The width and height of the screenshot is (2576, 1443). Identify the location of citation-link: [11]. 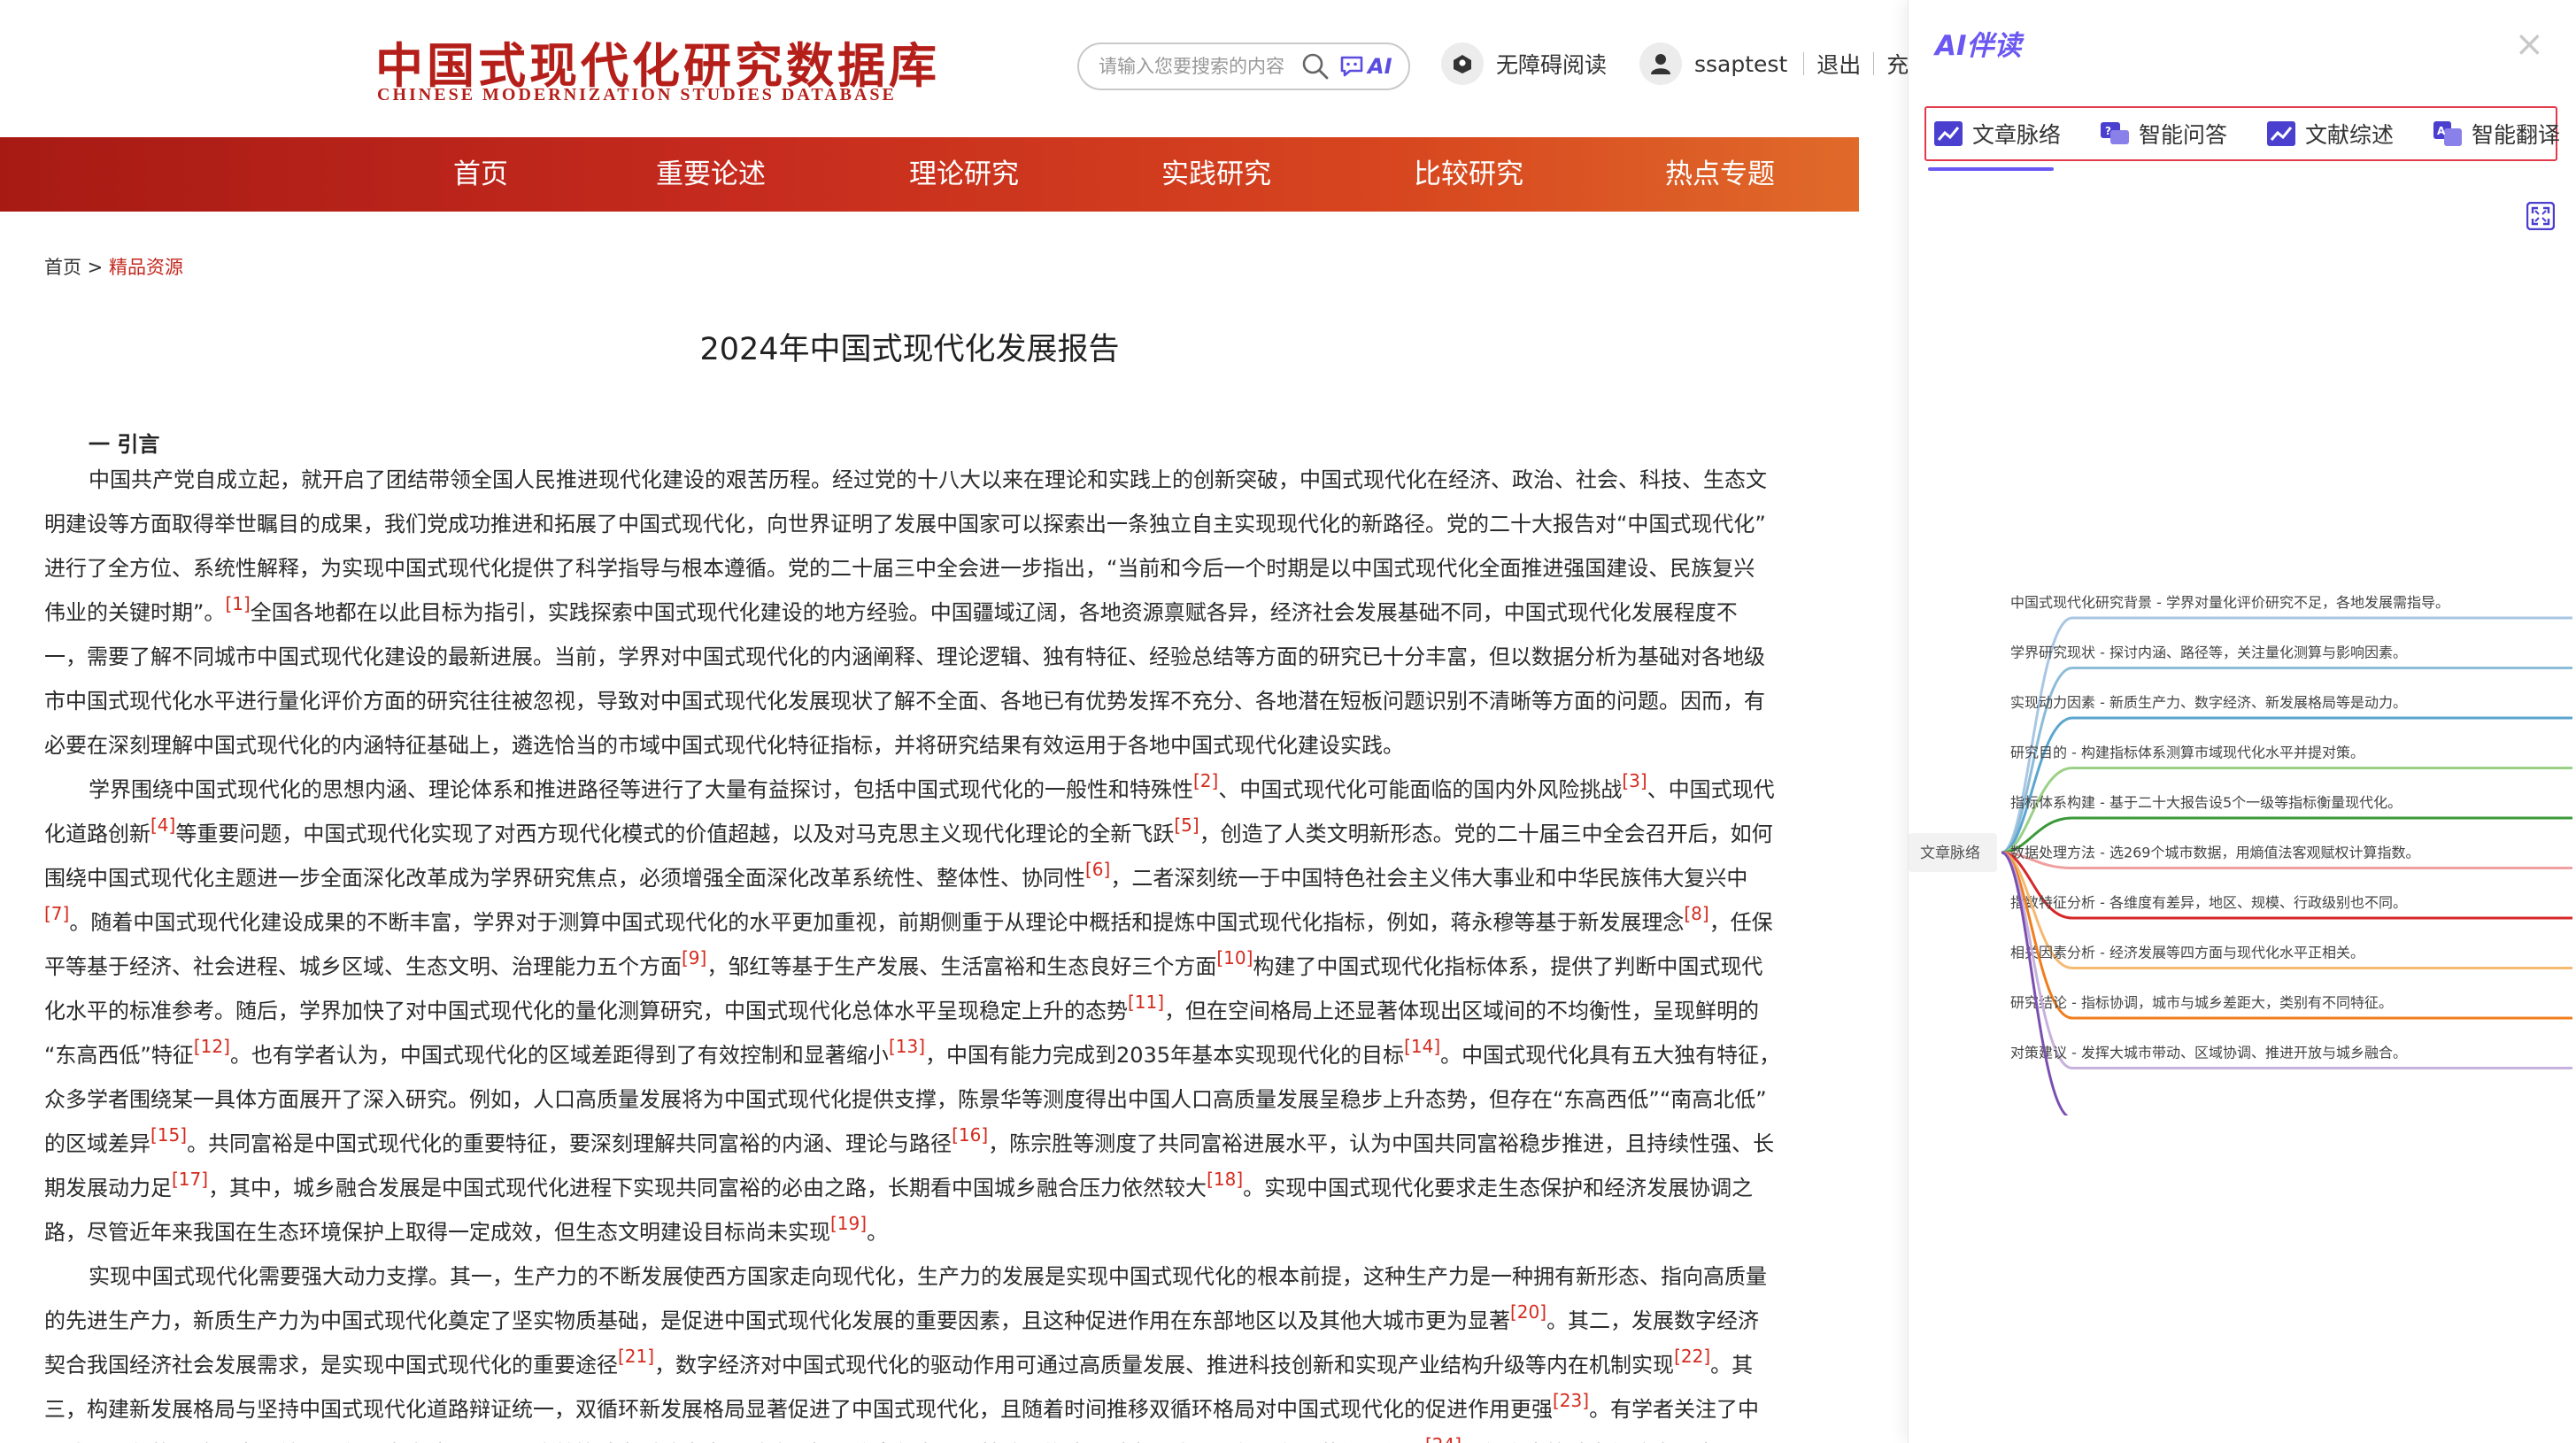
(1146, 1003).